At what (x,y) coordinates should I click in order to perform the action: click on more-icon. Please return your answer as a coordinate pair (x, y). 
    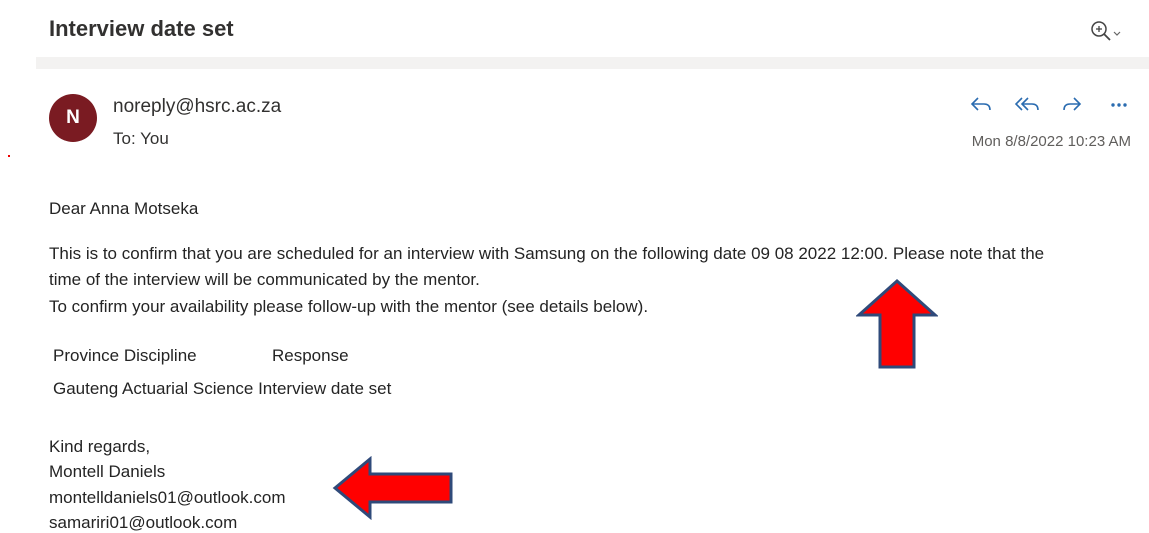
    Looking at the image, I should click on (1119, 105).